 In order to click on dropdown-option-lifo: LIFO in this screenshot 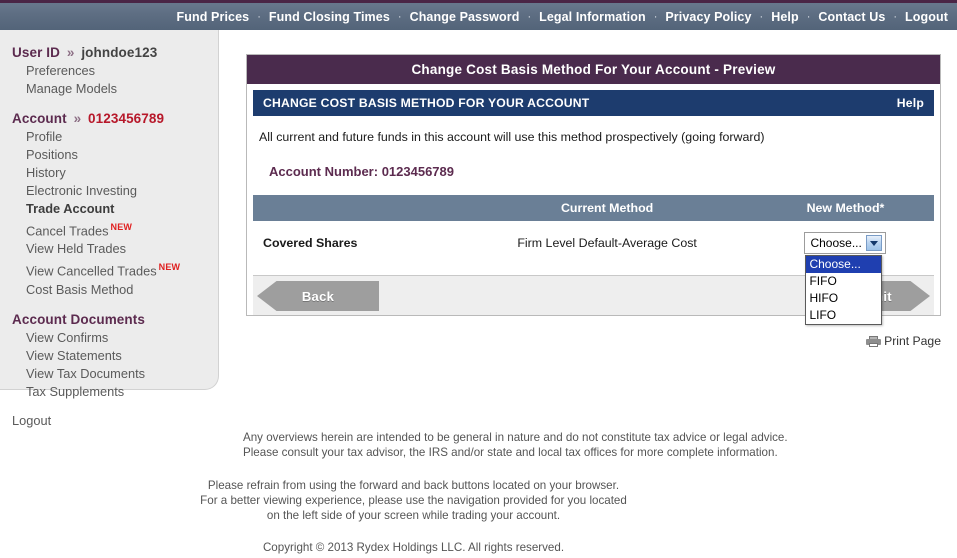, I will do `click(843, 315)`.